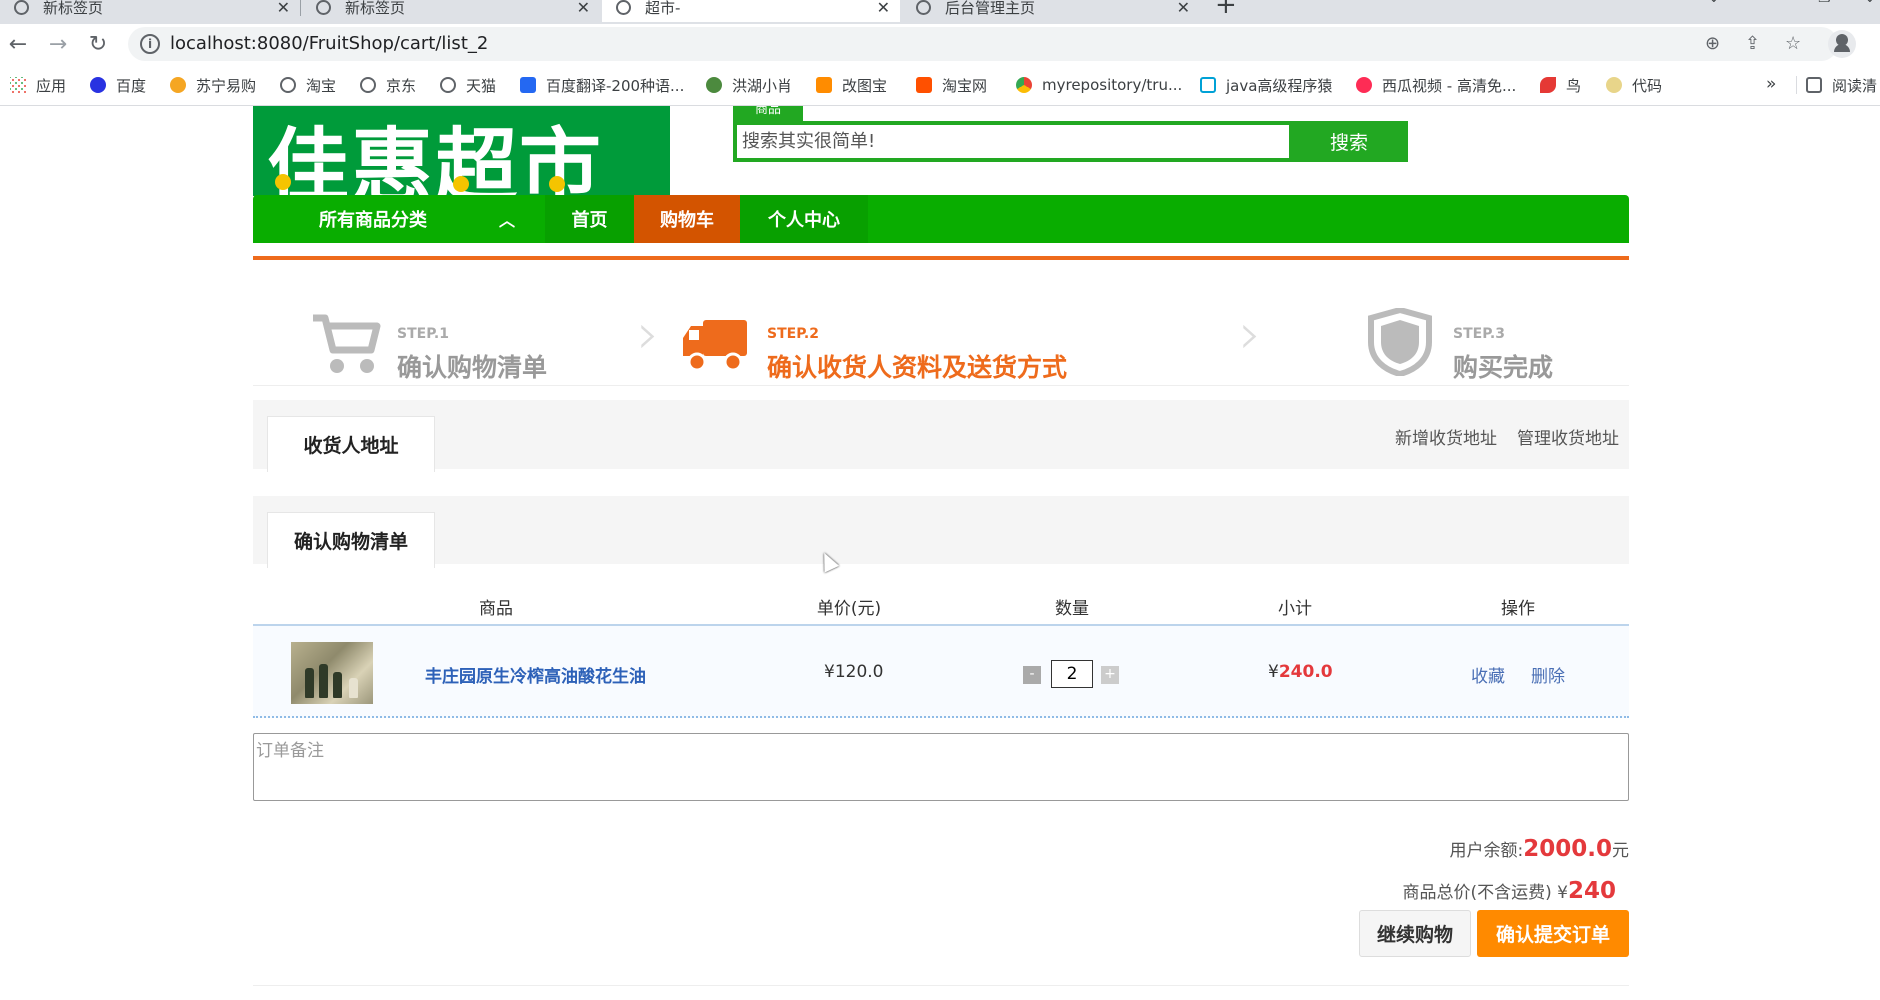  What do you see at coordinates (423, 334) in the screenshot?
I see `step-label: STEP.1` at bounding box center [423, 334].